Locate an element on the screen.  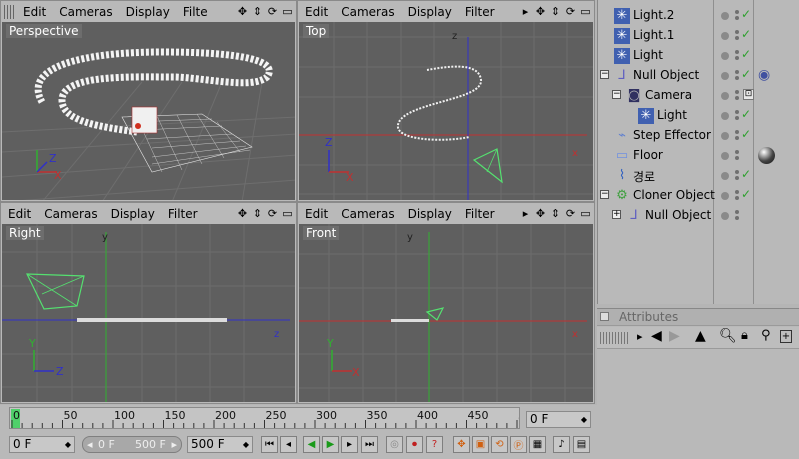
panel-toggle-icon is located at coordinates (604, 316).